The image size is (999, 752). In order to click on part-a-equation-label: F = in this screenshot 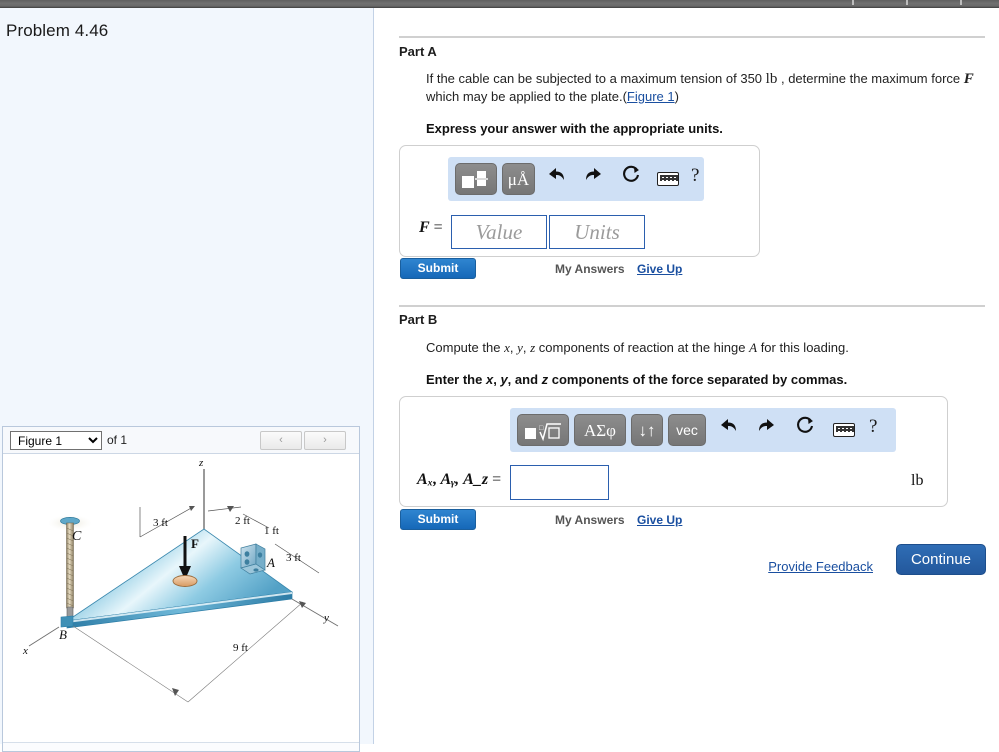, I will do `click(431, 228)`.